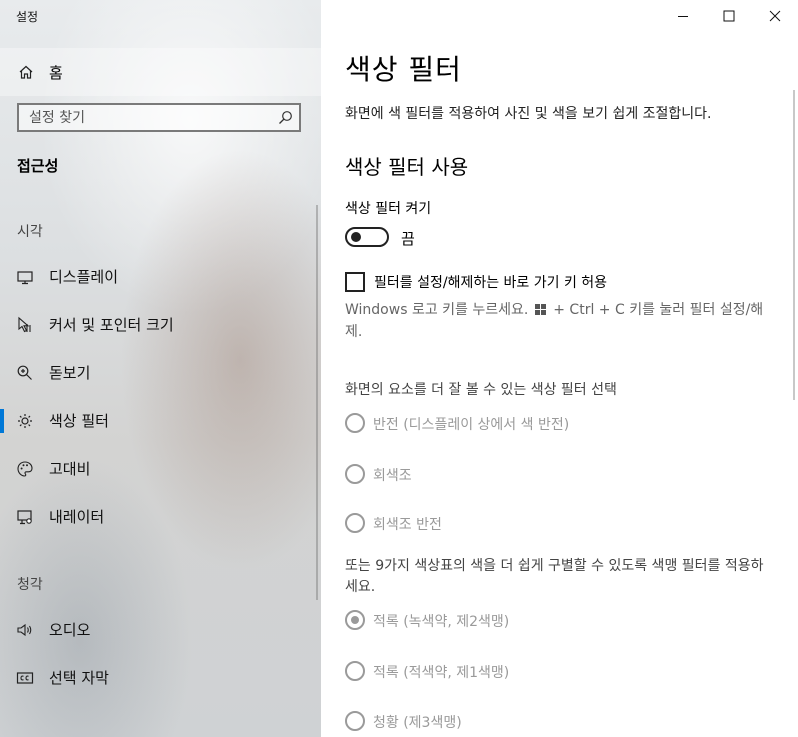  I want to click on palette-icon, so click(25, 469).